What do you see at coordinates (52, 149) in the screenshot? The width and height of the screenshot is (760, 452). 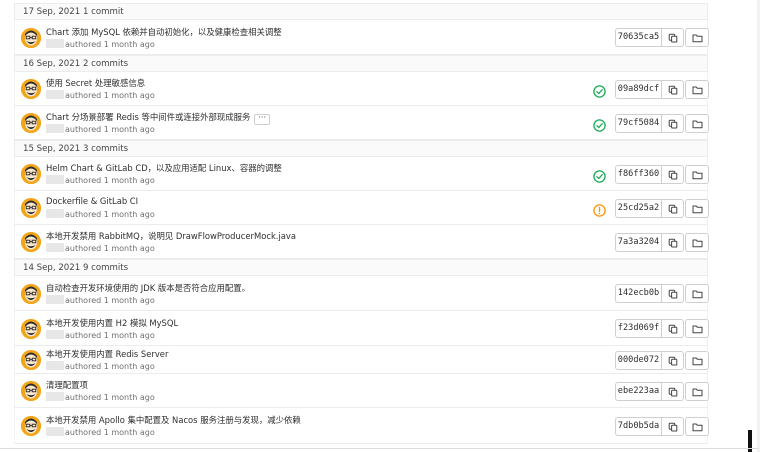 I see `commit-date: 15 Sep, 2021` at bounding box center [52, 149].